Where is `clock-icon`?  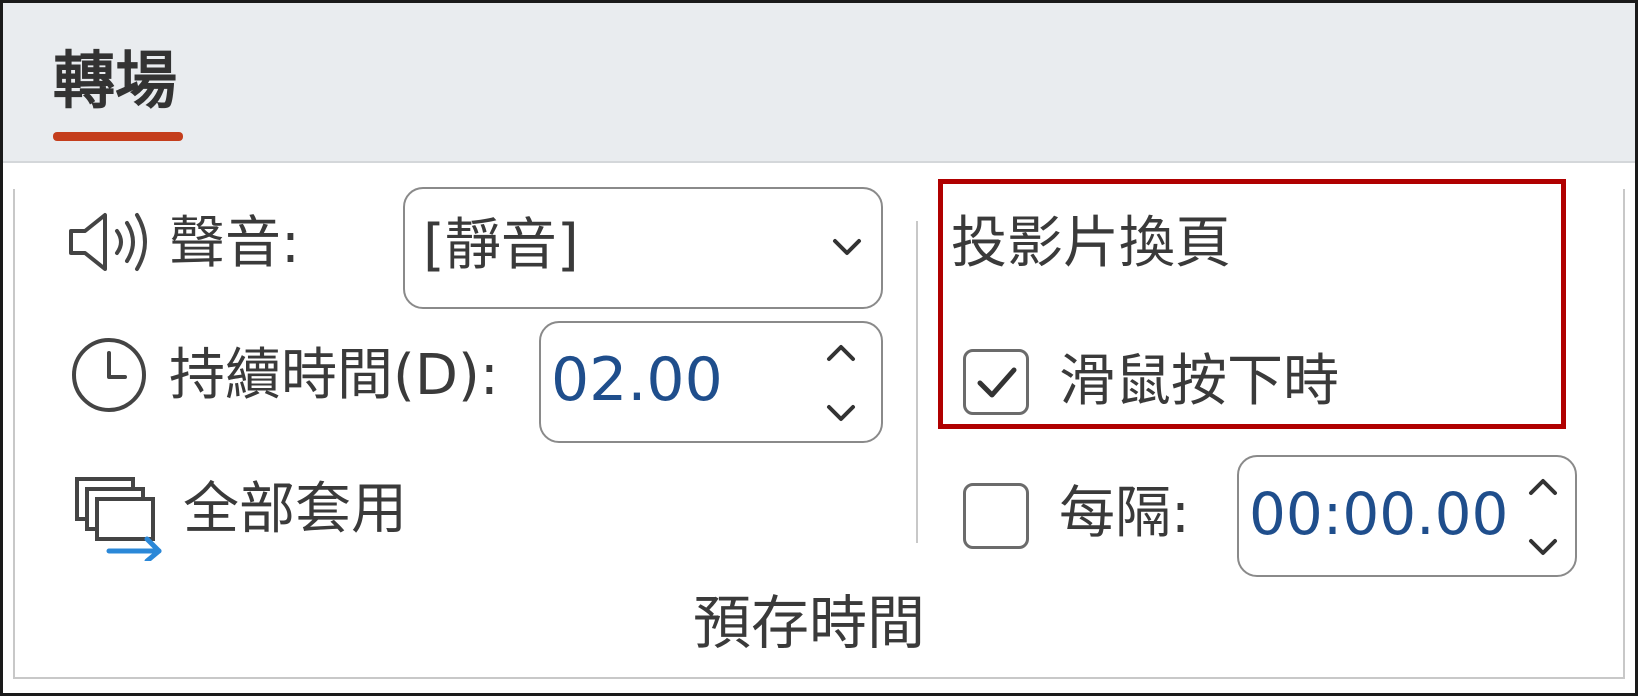
clock-icon is located at coordinates (109, 375).